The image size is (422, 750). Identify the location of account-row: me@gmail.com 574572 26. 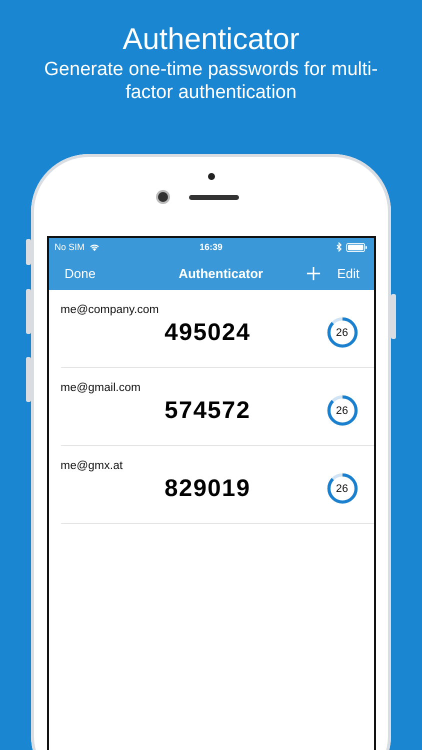
(217, 407).